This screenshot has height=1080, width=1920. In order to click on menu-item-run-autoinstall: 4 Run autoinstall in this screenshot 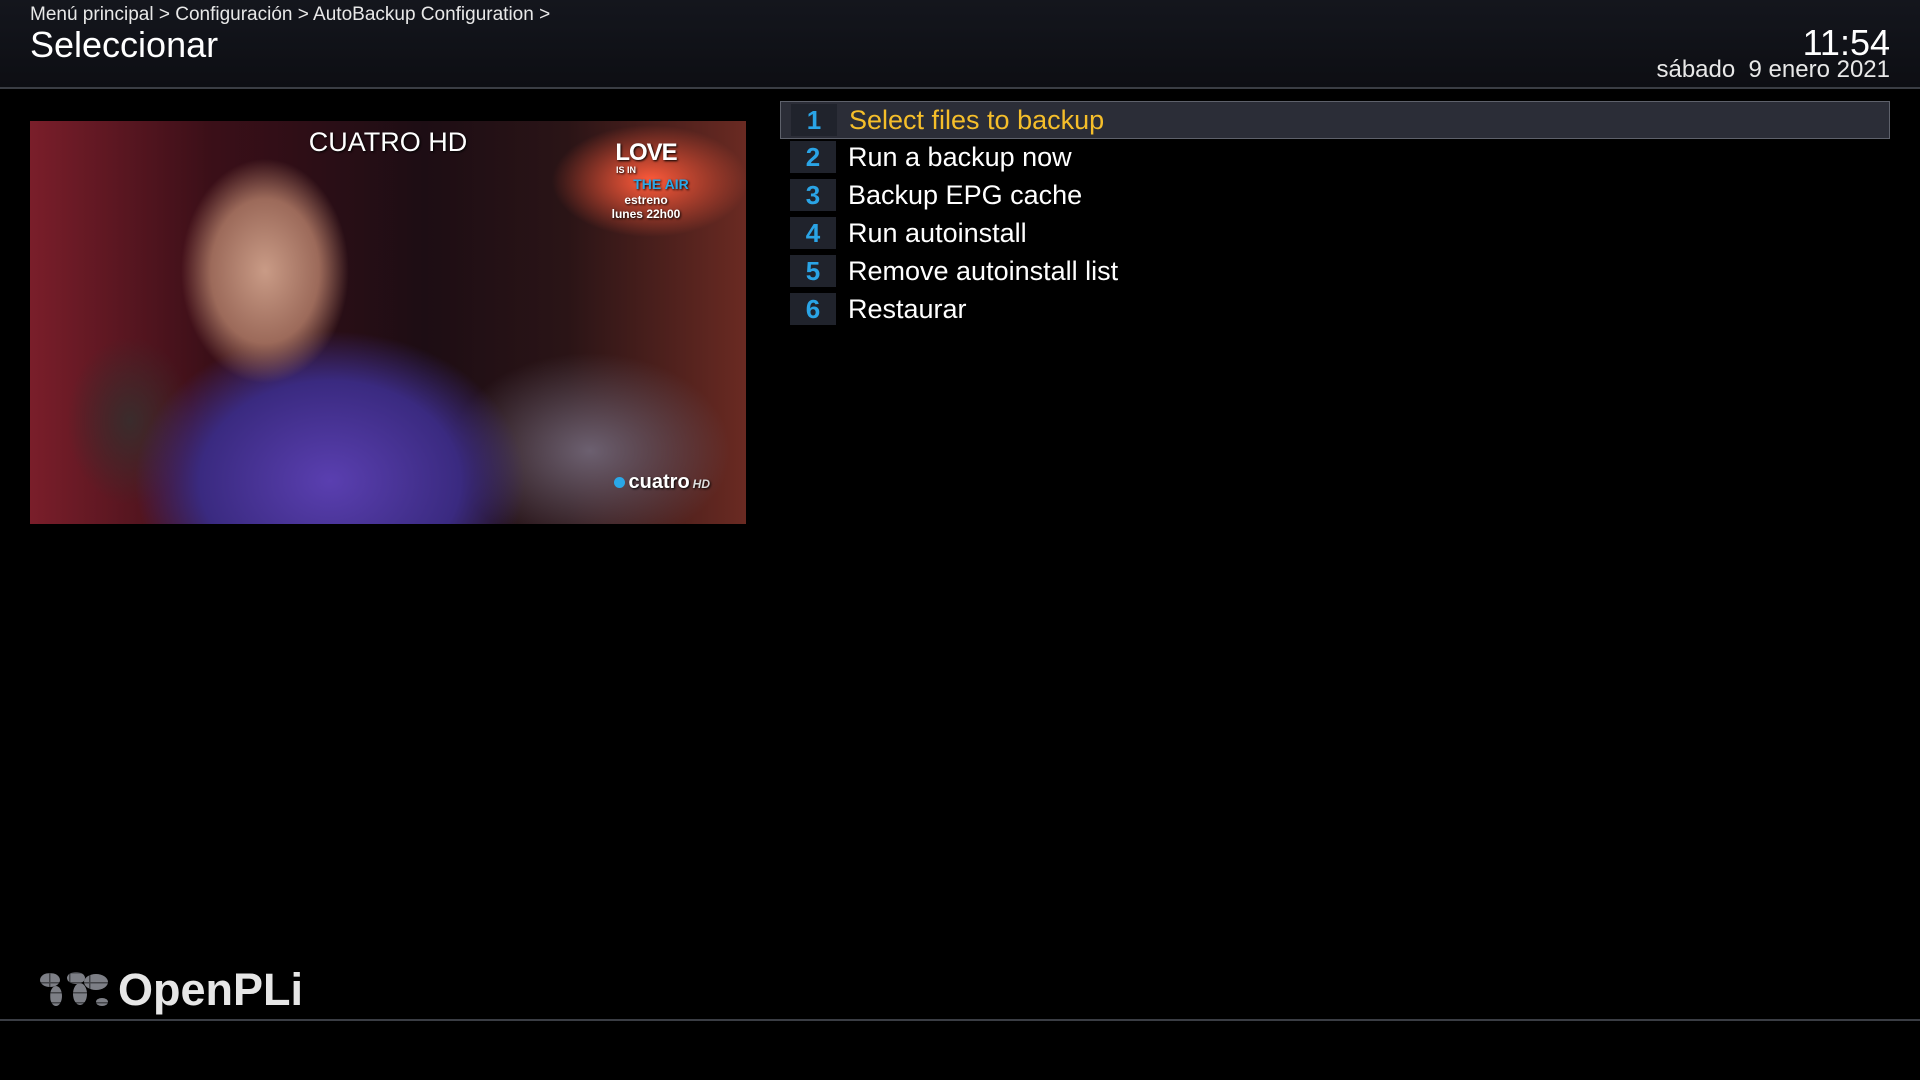, I will do `click(1335, 234)`.